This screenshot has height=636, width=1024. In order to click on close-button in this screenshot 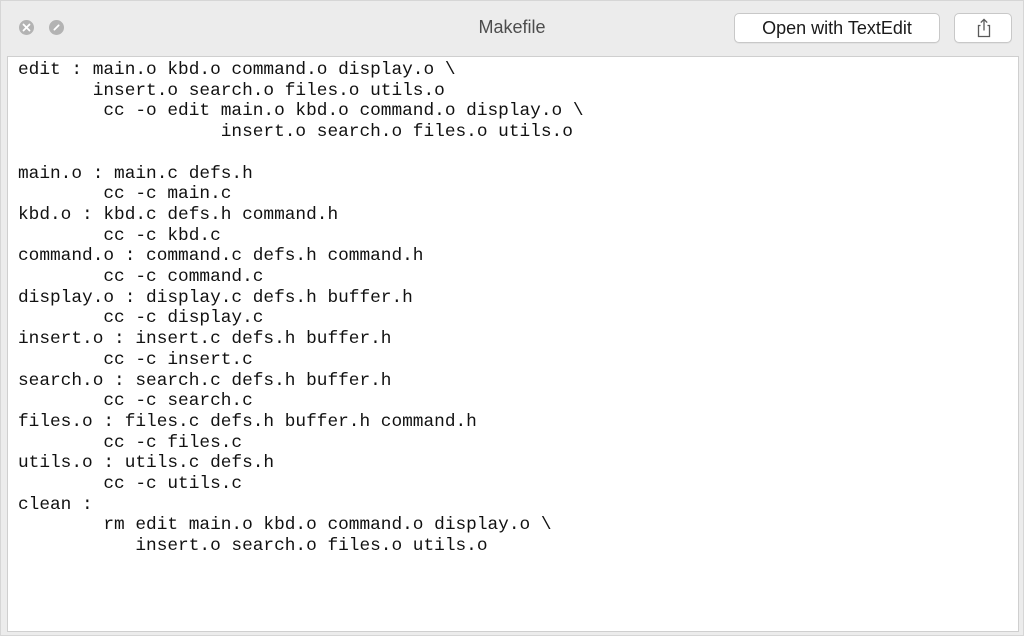, I will do `click(26, 27)`.